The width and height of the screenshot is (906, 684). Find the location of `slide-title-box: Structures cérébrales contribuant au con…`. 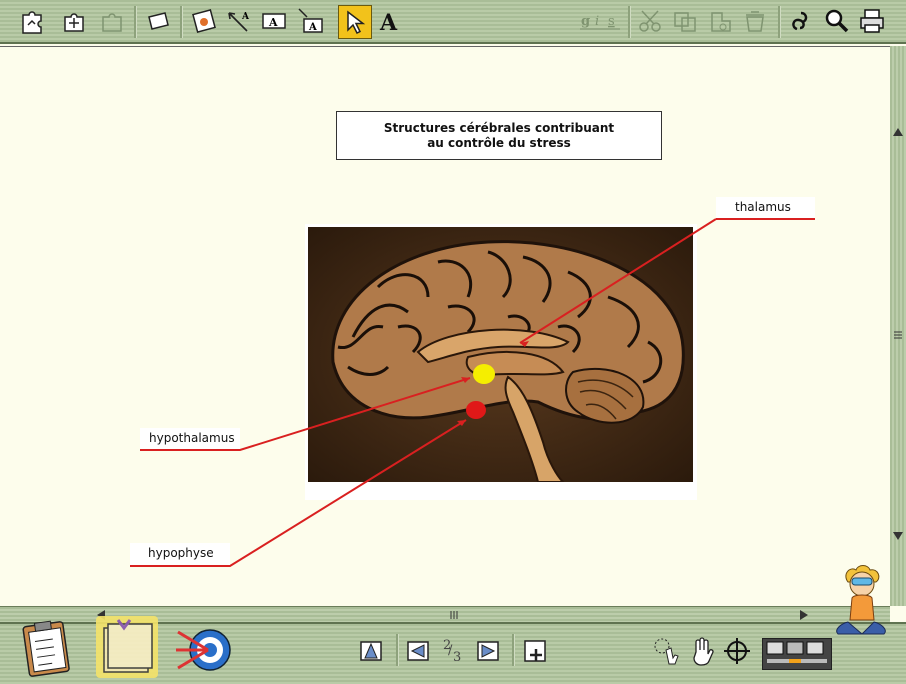

slide-title-box: Structures cérébrales contribuant au con… is located at coordinates (499, 135).